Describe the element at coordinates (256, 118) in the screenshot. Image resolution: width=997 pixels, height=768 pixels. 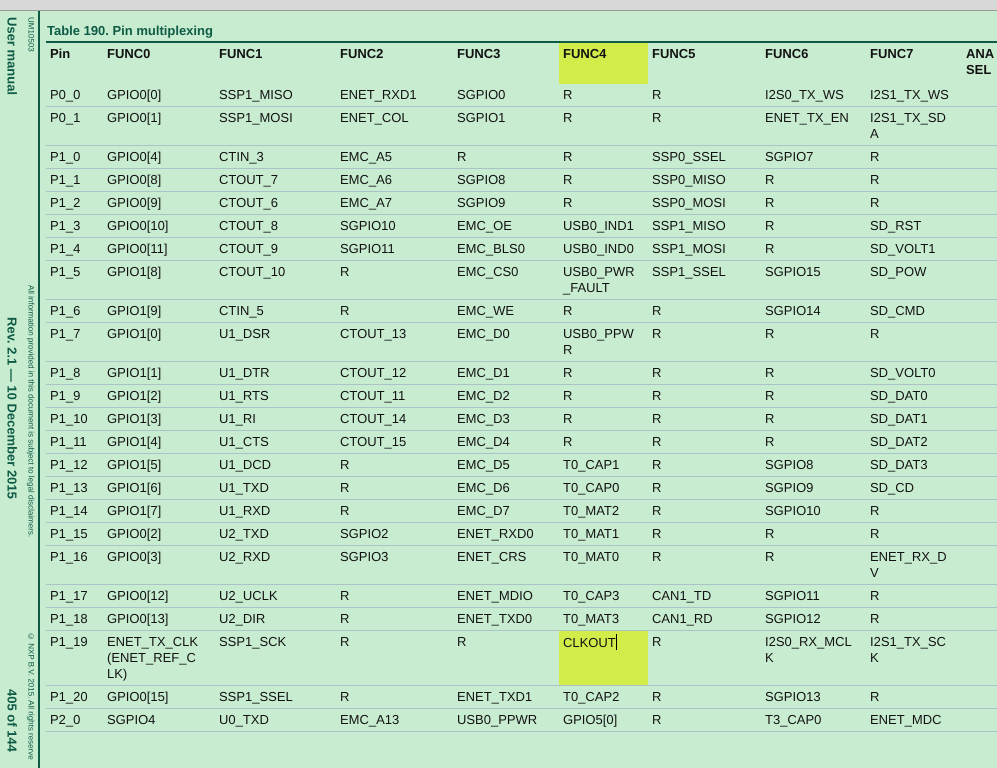
I see `table-cell-text: SSP1_MOSI` at that location.